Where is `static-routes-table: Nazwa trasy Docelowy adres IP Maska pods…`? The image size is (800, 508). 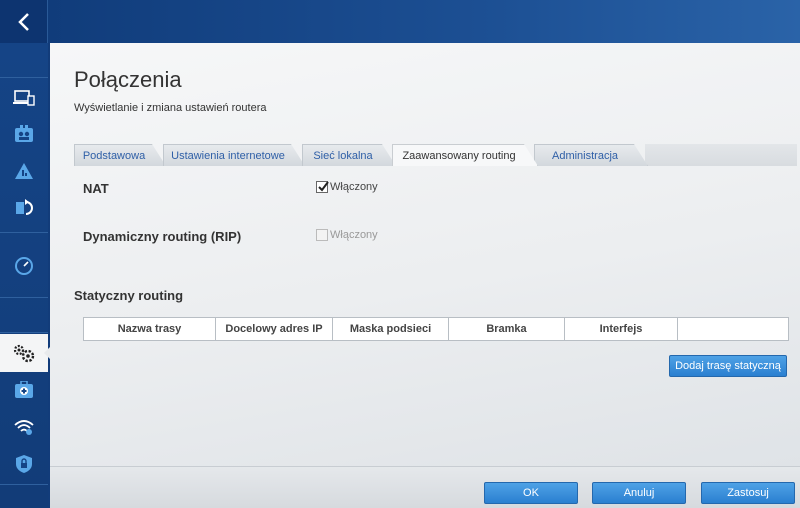
static-routes-table: Nazwa trasy Docelowy adres IP Maska pods… is located at coordinates (436, 329).